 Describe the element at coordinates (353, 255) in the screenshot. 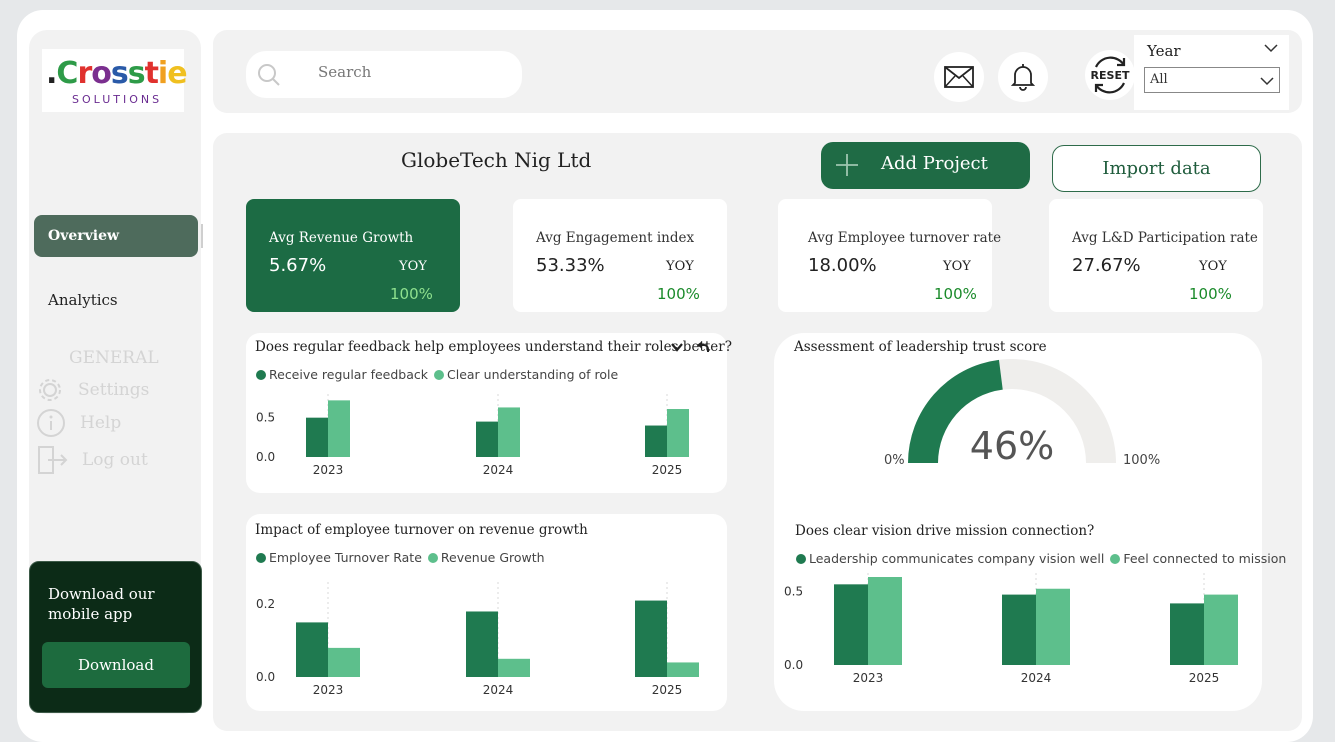

I see `kpi-card-revenue-growth: Avg Revenue Growth 5.67% YOY 100%` at that location.